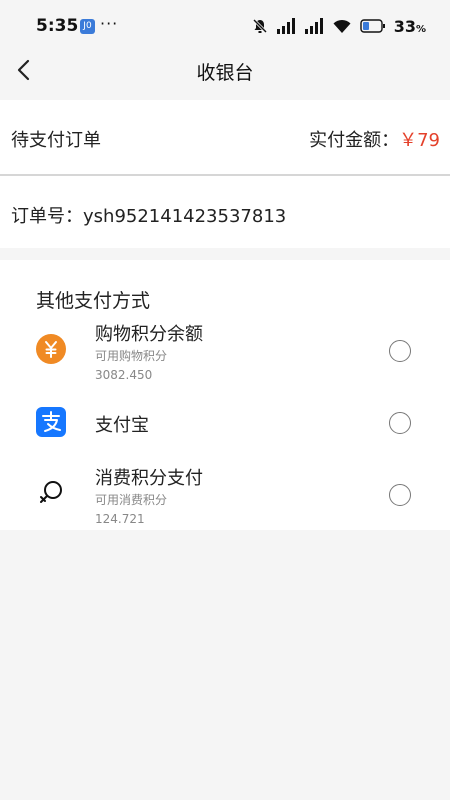 This screenshot has height=800, width=450. What do you see at coordinates (93, 301) in the screenshot?
I see `payment-section-title: 其他支付方式` at bounding box center [93, 301].